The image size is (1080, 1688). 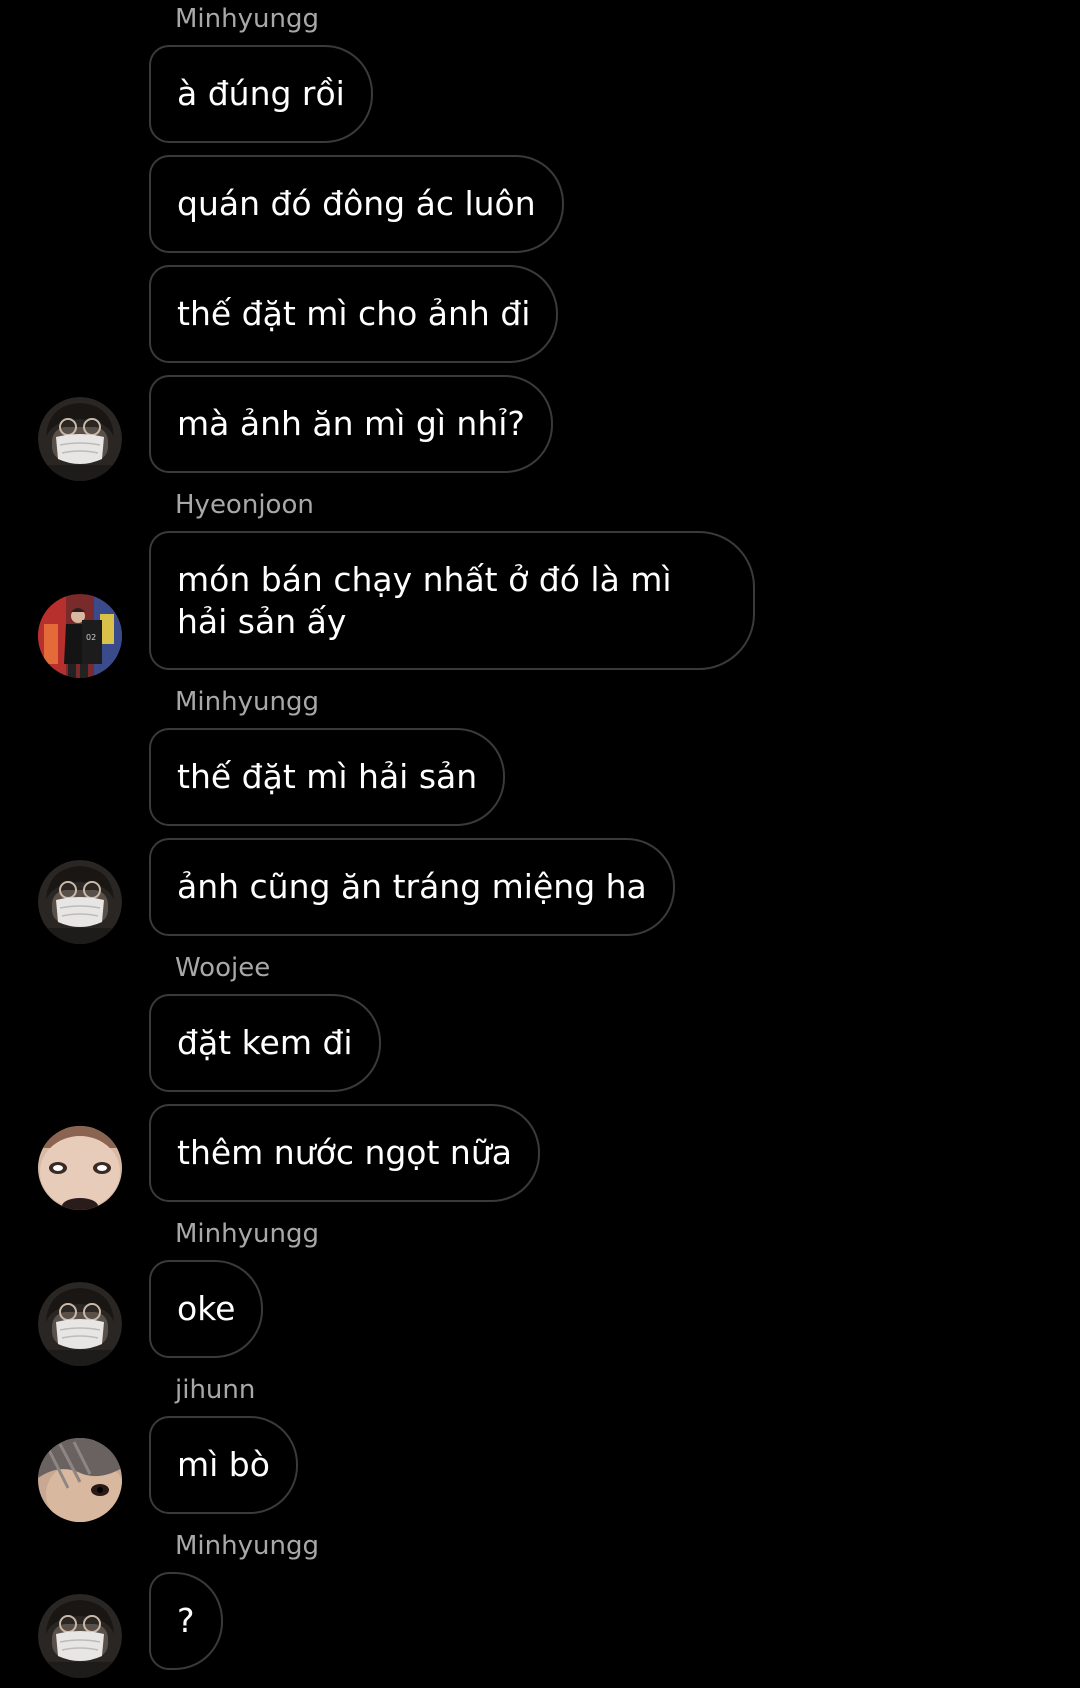 I want to click on message-text: mà ảnh ăn mì gì nhỉ?, so click(x=351, y=423).